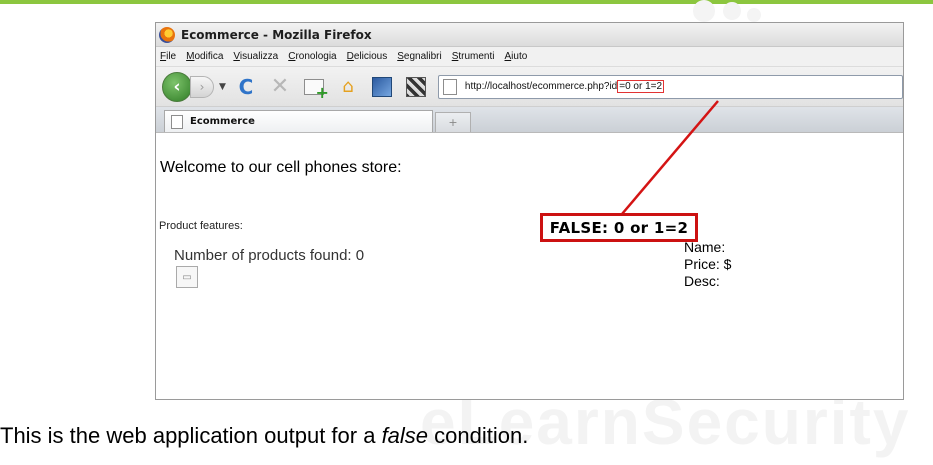 The height and width of the screenshot is (465, 933). What do you see at coordinates (222, 87) in the screenshot?
I see `history-dropdown-icon: ▼` at bounding box center [222, 87].